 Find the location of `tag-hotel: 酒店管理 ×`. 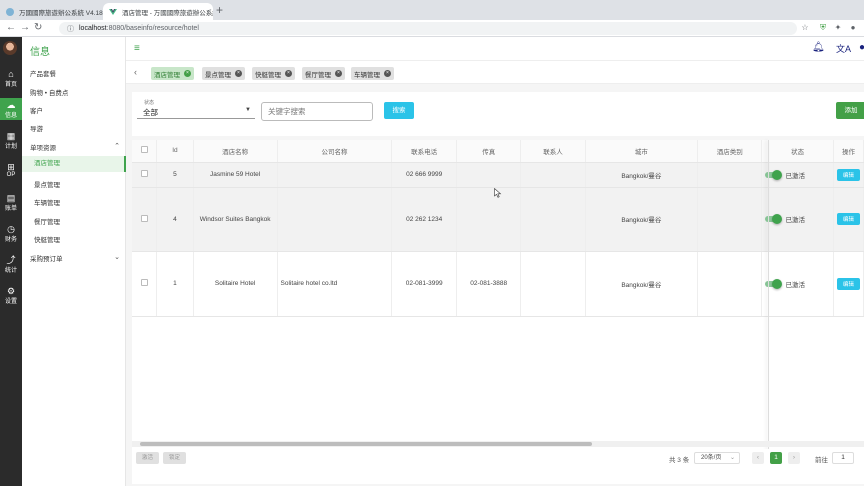

tag-hotel: 酒店管理 × is located at coordinates (172, 73).